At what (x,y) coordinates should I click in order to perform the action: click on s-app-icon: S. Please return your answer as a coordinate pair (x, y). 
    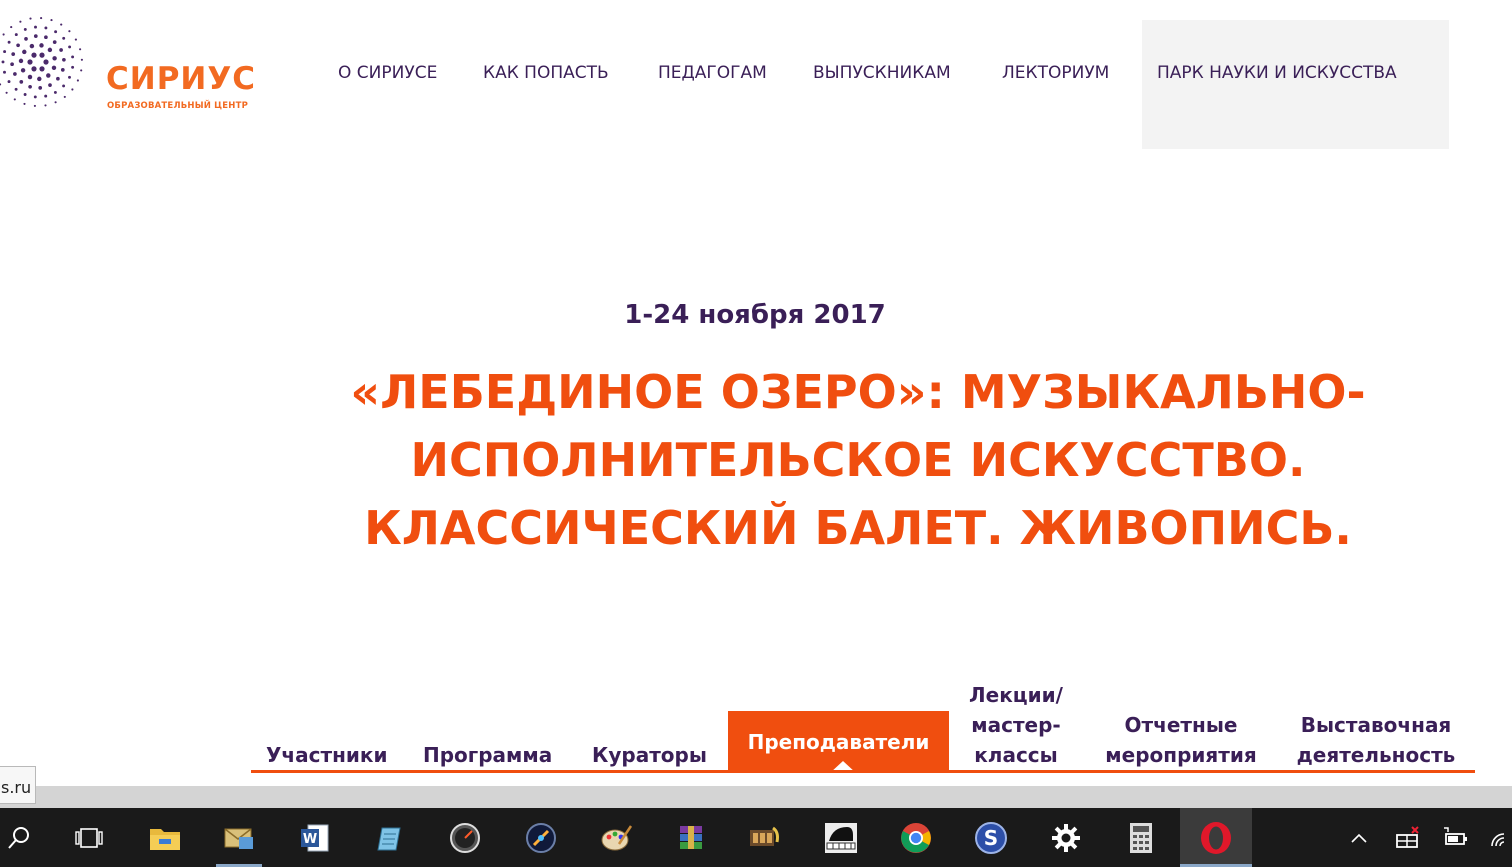
    Looking at the image, I should click on (991, 837).